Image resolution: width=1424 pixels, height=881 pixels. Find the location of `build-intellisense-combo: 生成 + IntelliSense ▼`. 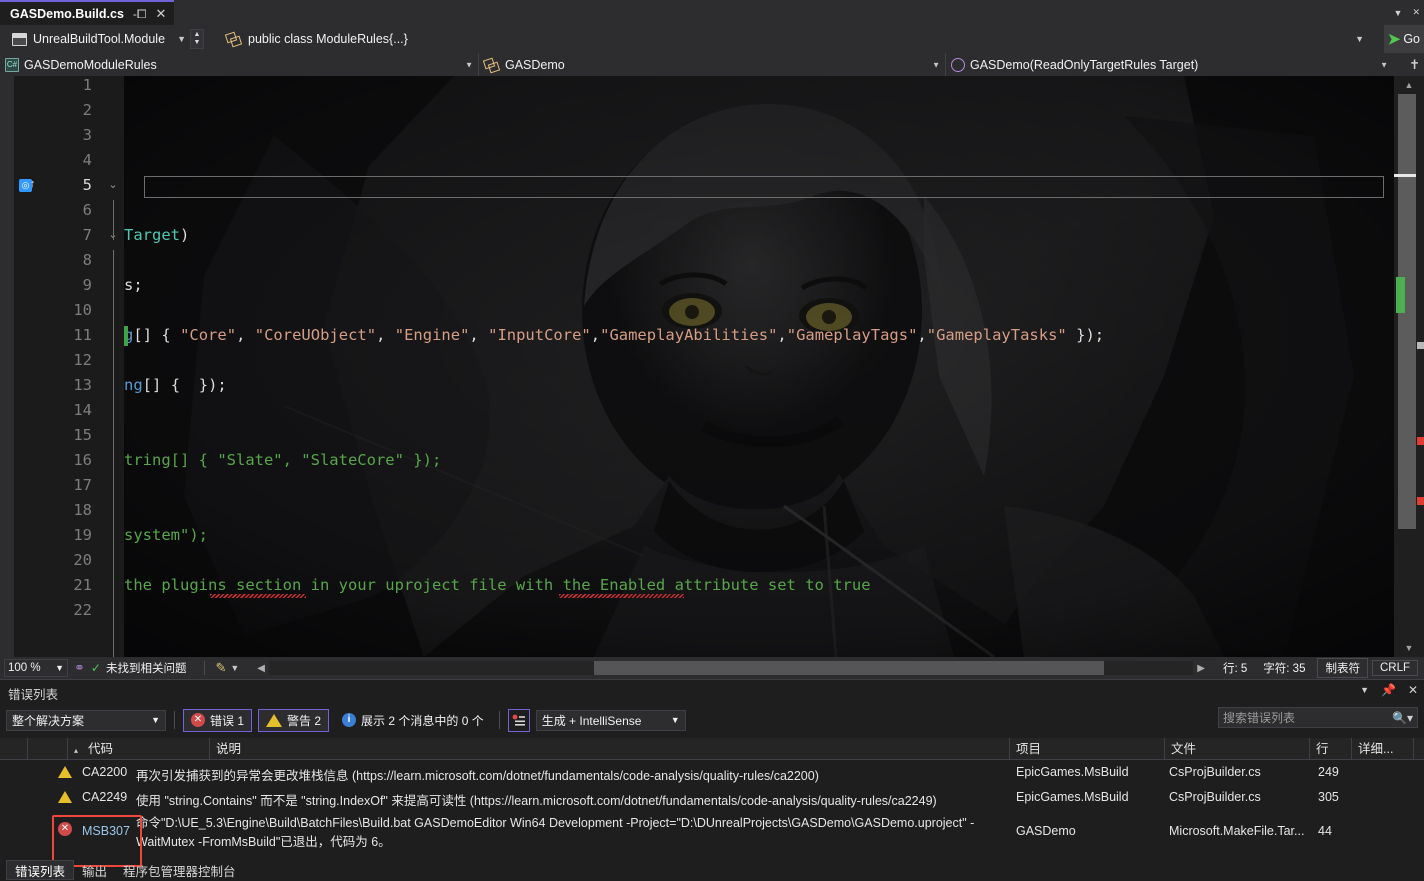

build-intellisense-combo: 生成 + IntelliSense ▼ is located at coordinates (610, 720).